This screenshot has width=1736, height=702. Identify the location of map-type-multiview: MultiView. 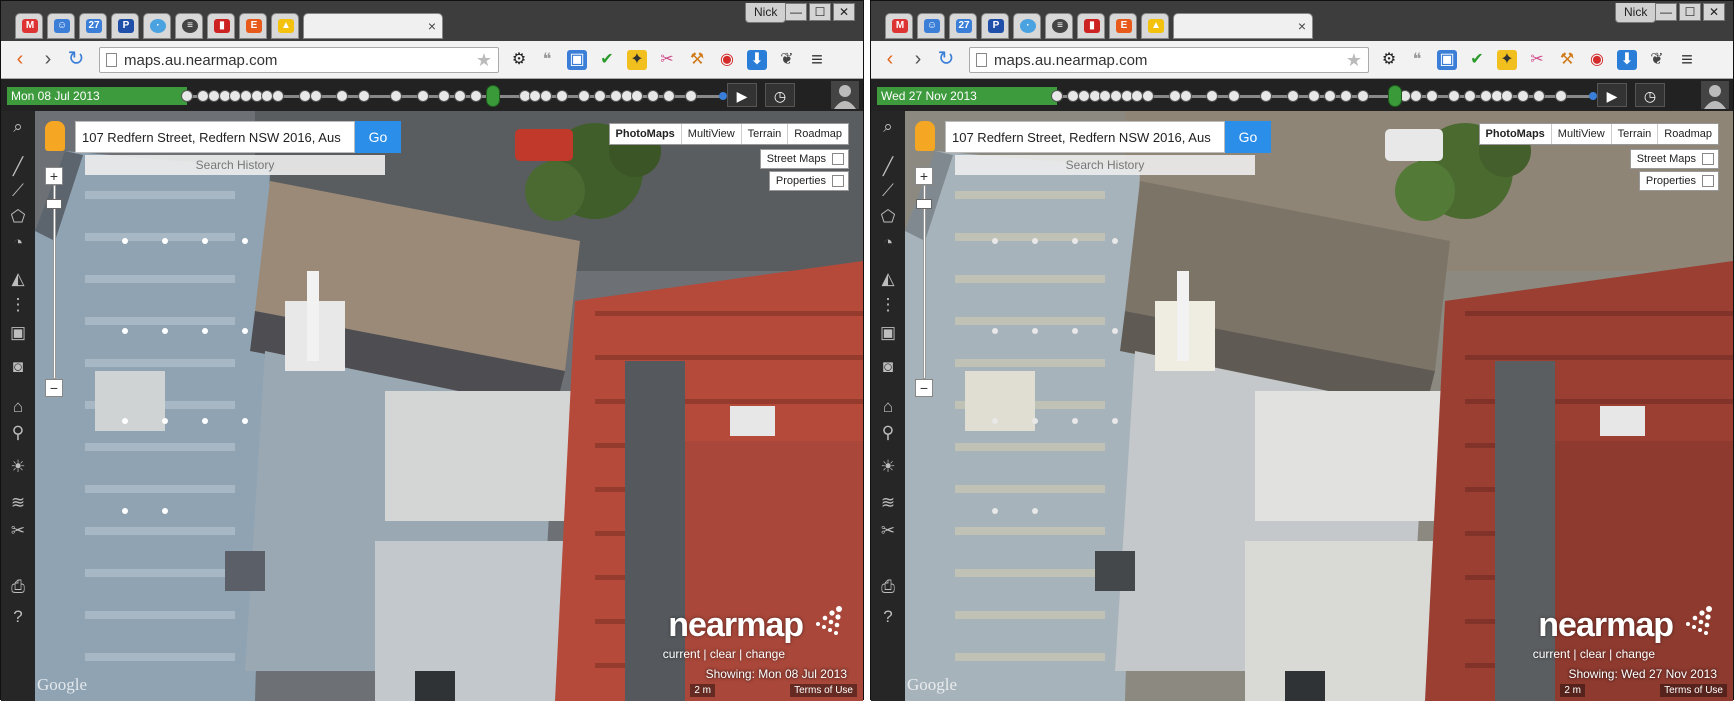
(1580, 134).